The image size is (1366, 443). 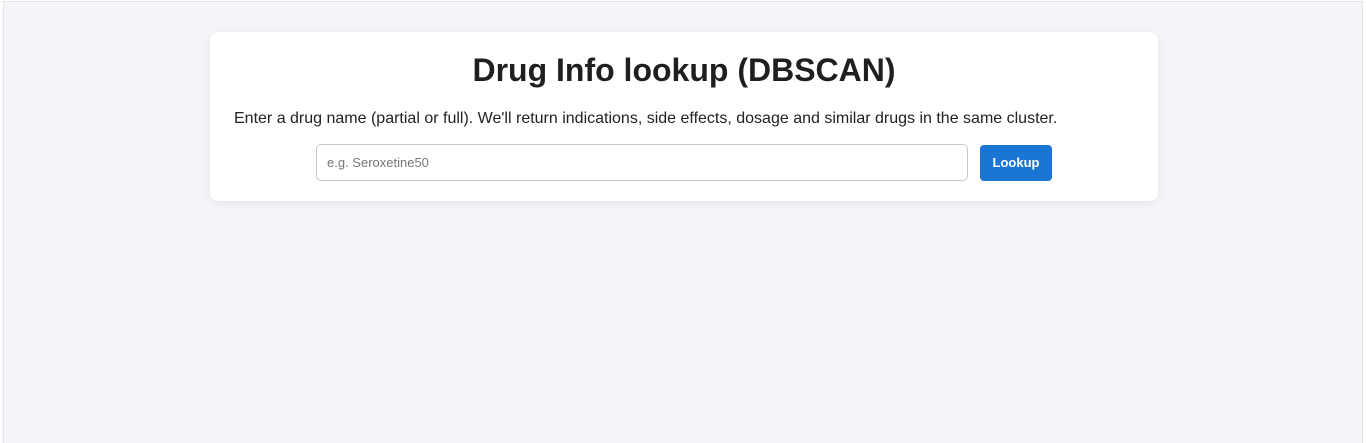 I want to click on search-row: Lookup, so click(x=684, y=162).